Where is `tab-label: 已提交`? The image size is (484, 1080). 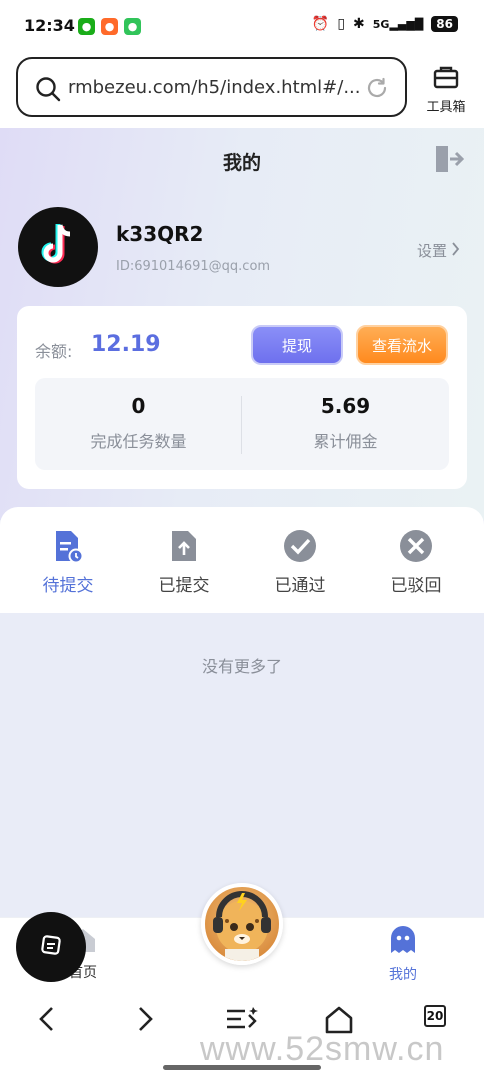 tab-label: 已提交 is located at coordinates (184, 586).